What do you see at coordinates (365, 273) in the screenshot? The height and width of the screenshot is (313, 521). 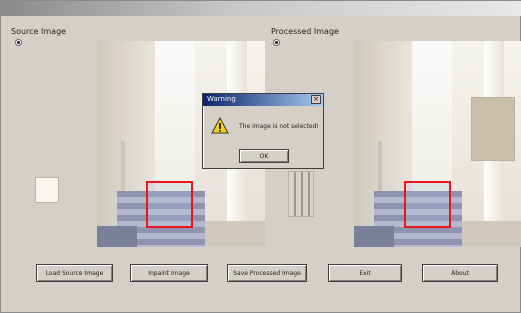 I see `exit-button: Exit` at bounding box center [365, 273].